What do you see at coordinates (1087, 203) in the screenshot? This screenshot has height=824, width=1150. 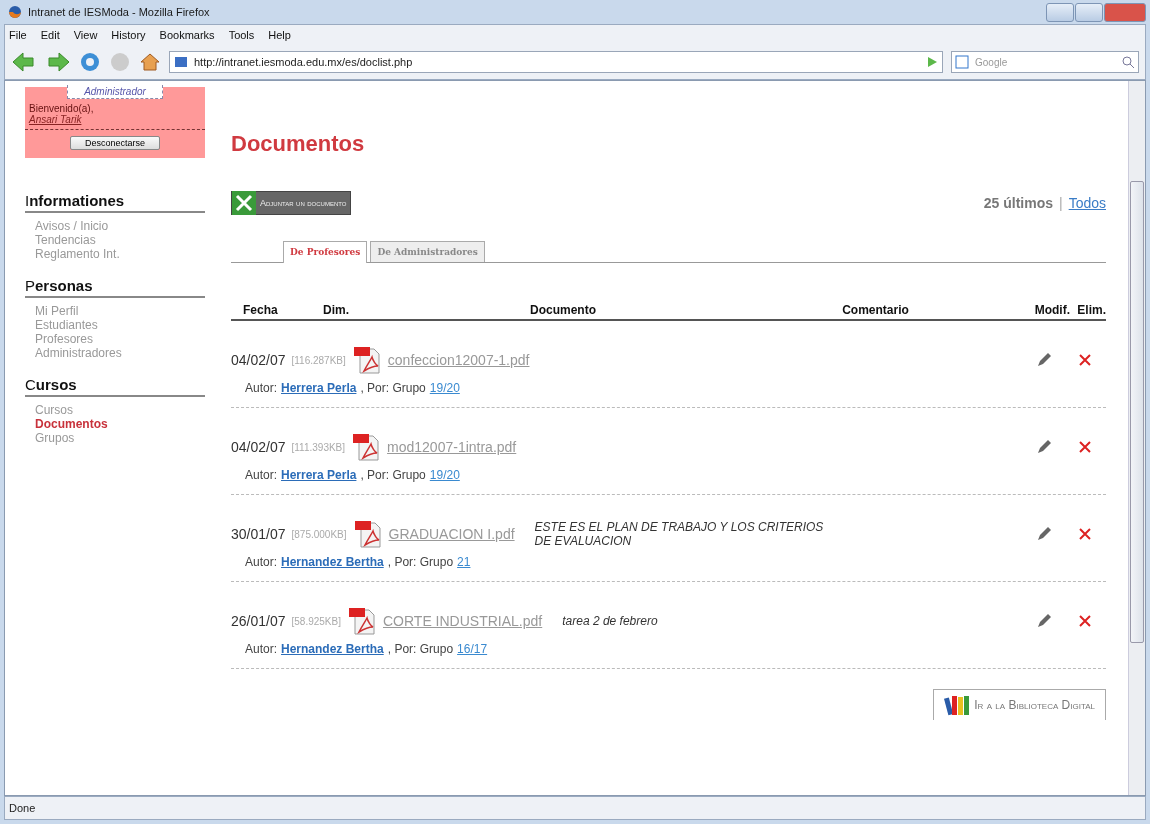 I see `all-link: Todos` at bounding box center [1087, 203].